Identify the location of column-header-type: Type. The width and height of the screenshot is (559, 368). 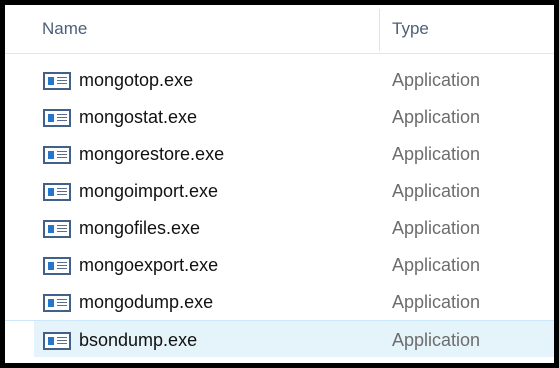
(410, 29).